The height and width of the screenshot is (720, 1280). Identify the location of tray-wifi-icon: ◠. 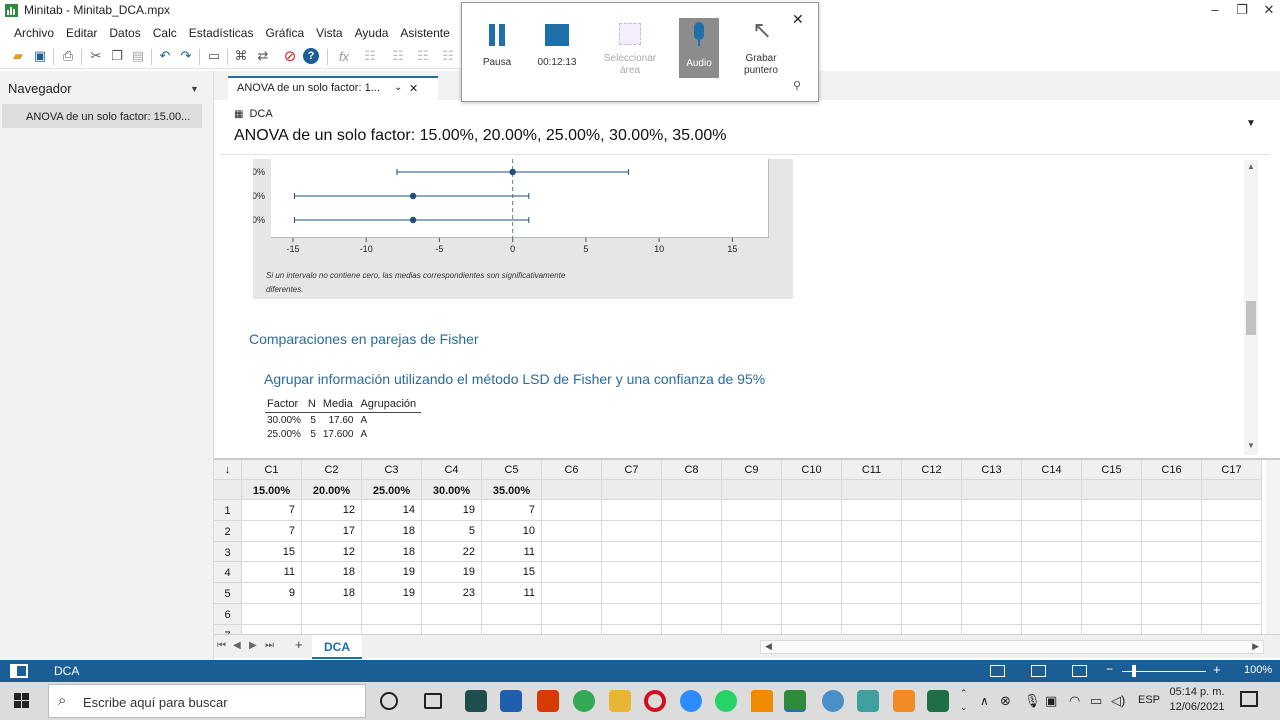
(1074, 701).